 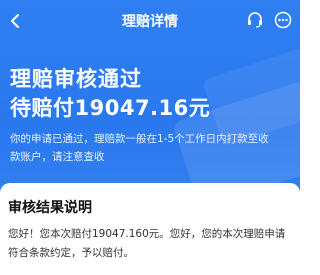 I want to click on nav-bar: 理赔详情, so click(x=150, y=20).